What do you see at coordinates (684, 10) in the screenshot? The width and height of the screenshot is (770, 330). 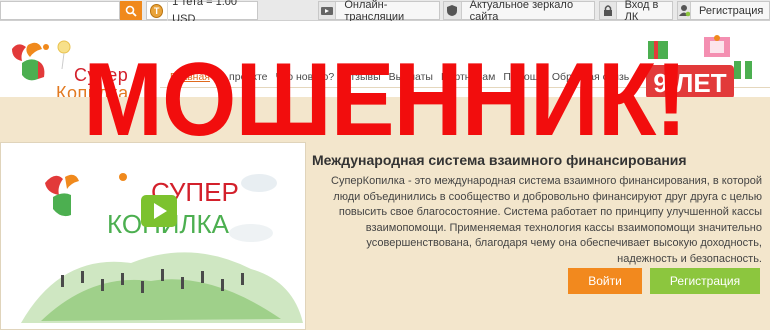 I see `user-icon` at bounding box center [684, 10].